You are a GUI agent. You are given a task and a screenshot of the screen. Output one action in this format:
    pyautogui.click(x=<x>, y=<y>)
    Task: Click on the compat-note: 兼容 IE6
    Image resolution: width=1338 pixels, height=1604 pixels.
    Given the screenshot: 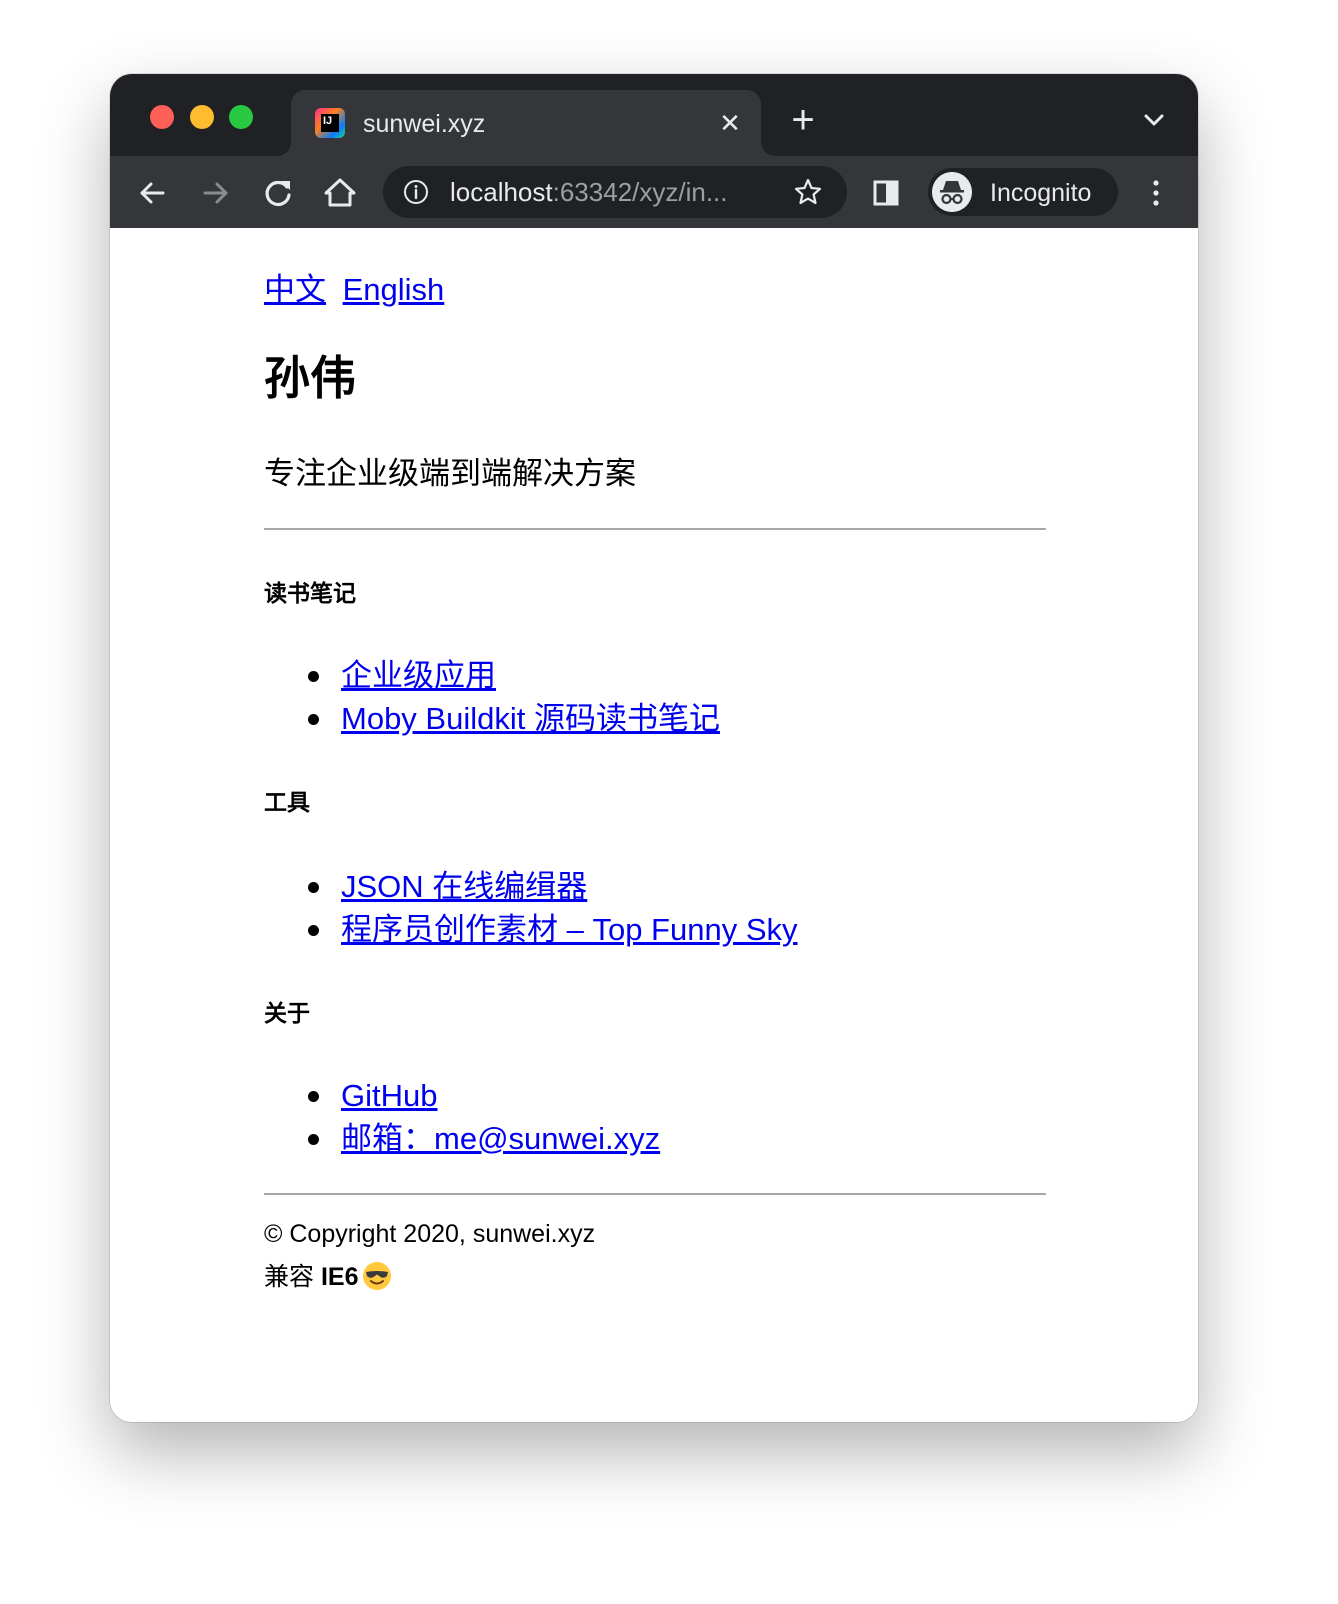 What is the action you would take?
    pyautogui.click(x=328, y=1277)
    